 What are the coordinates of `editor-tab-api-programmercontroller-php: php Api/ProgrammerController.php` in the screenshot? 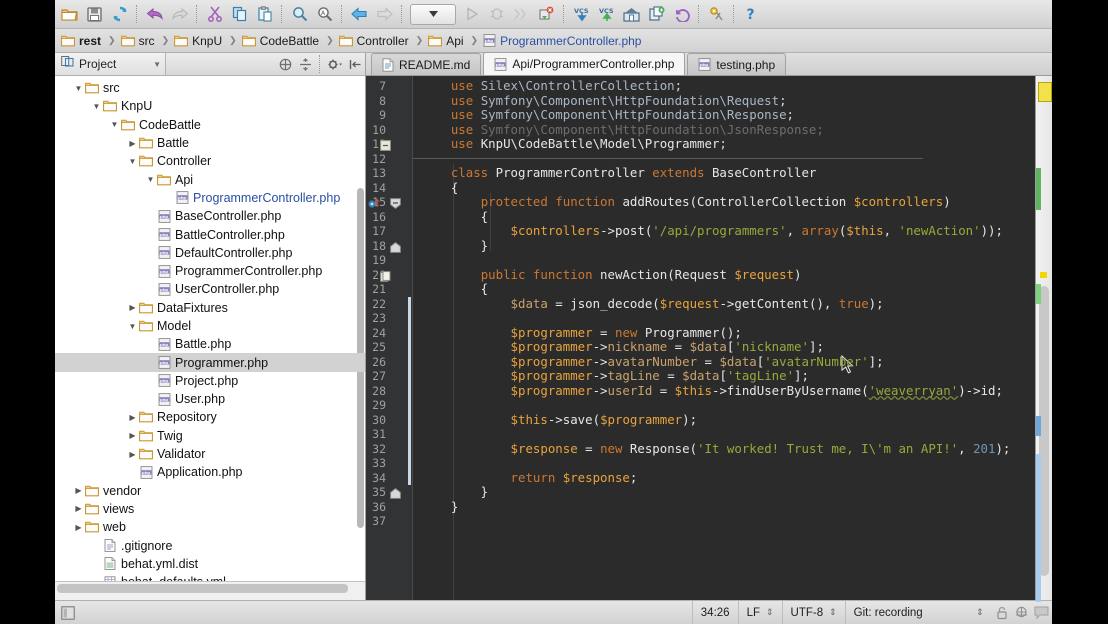 It's located at (584, 63).